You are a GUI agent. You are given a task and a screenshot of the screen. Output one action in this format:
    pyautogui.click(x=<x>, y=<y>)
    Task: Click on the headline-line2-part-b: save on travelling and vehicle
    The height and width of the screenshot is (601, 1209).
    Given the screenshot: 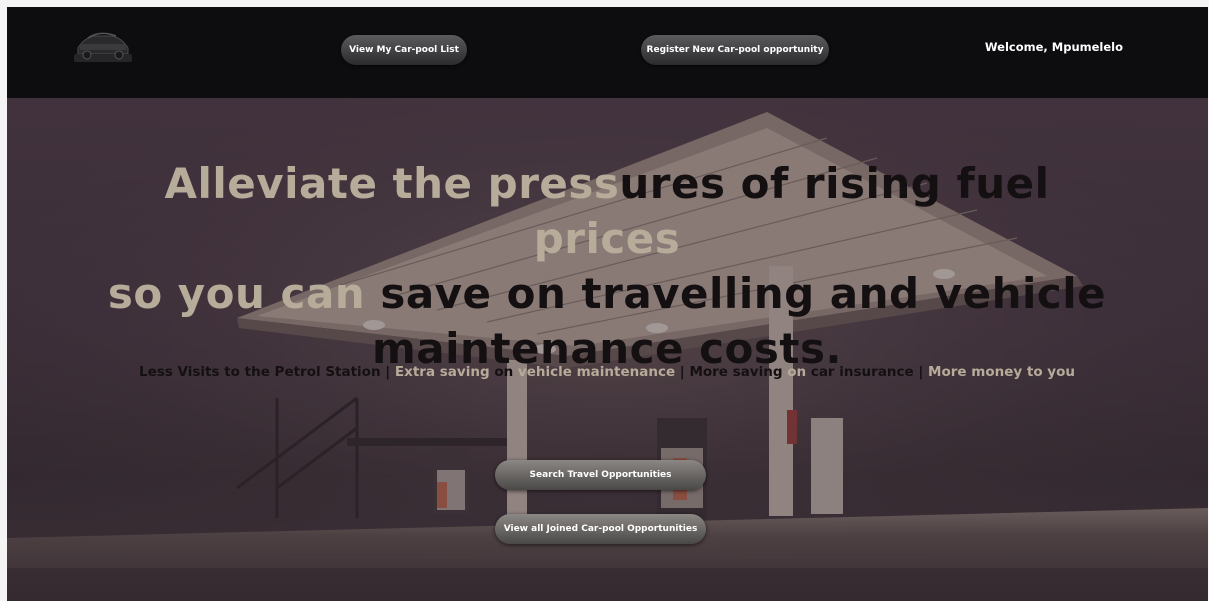 What is the action you would take?
    pyautogui.click(x=743, y=293)
    